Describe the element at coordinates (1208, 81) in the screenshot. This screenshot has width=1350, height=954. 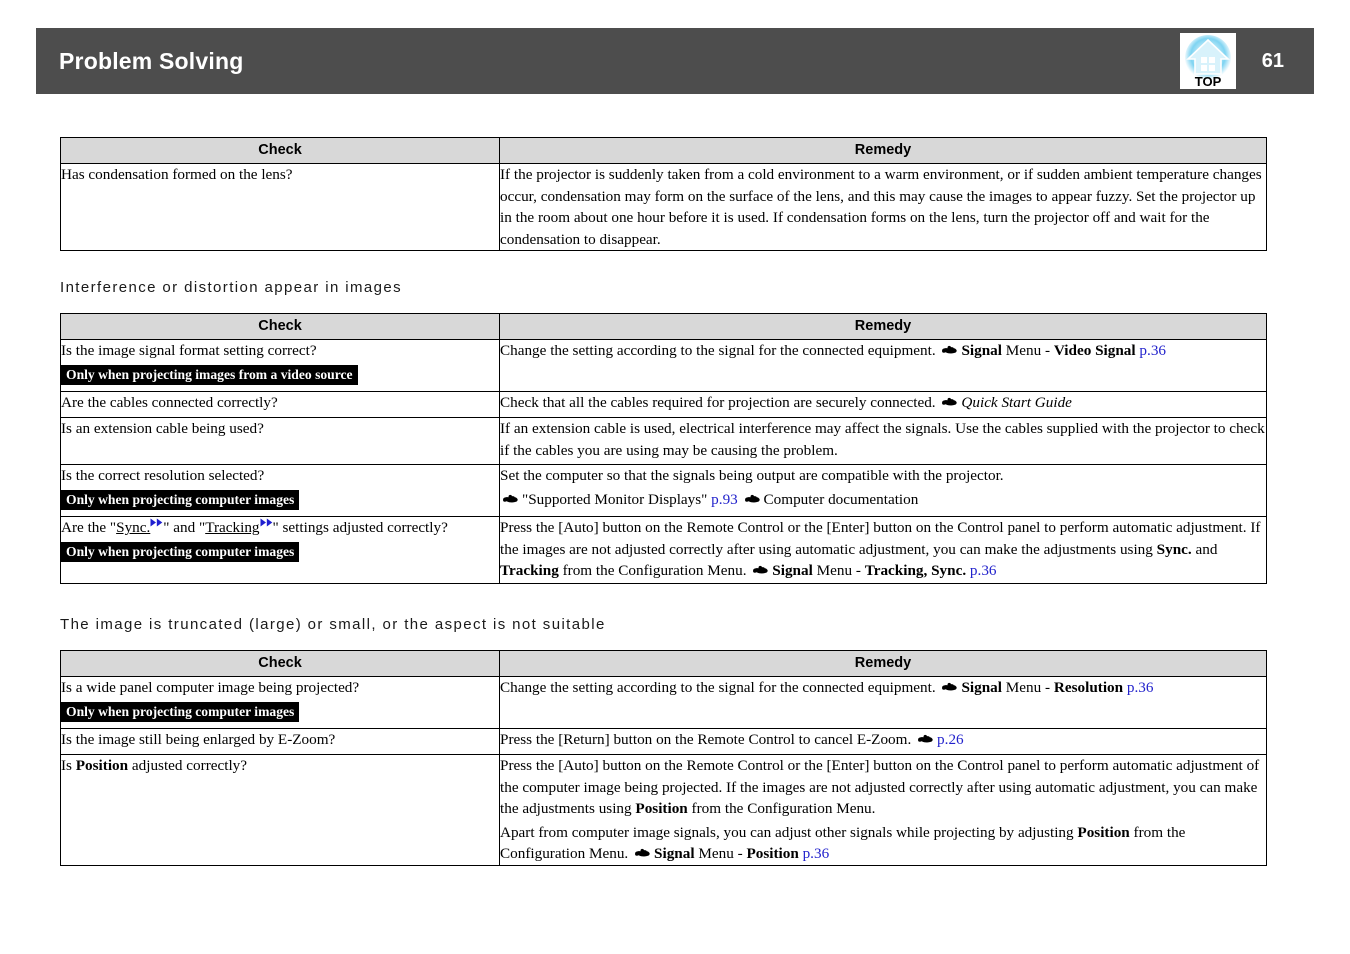
I see `svg-text: TOP` at that location.